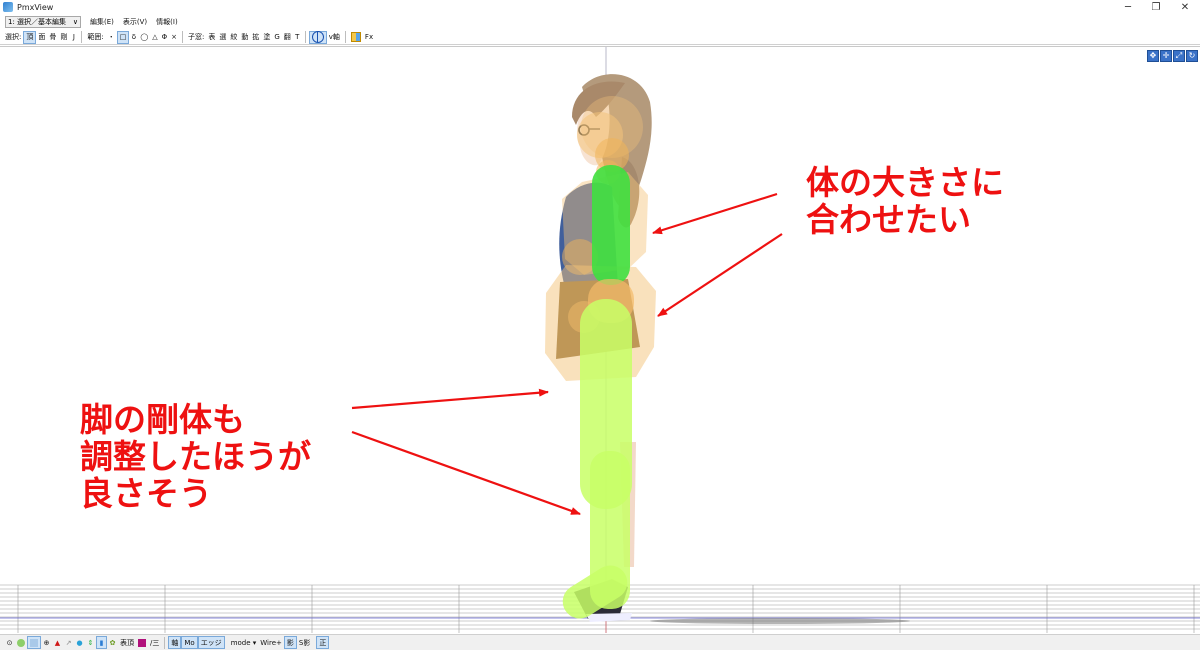  I want to click on status-shadow-toggle: 影, so click(290, 642).